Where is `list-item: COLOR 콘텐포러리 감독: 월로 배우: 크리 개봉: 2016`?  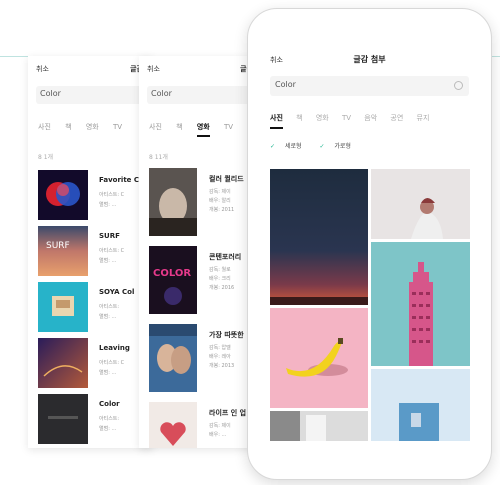 list-item: COLOR 콘텐포러리 감독: 월로 배우: 크리 개봉: 2016 is located at coordinates (204, 282).